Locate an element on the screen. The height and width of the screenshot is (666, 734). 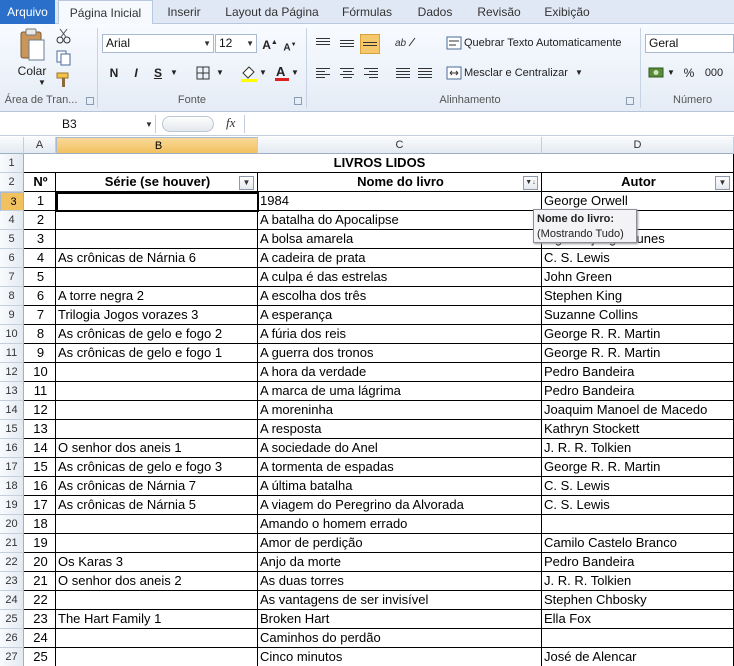
cell-numero: 2 is located at coordinates (40, 220).